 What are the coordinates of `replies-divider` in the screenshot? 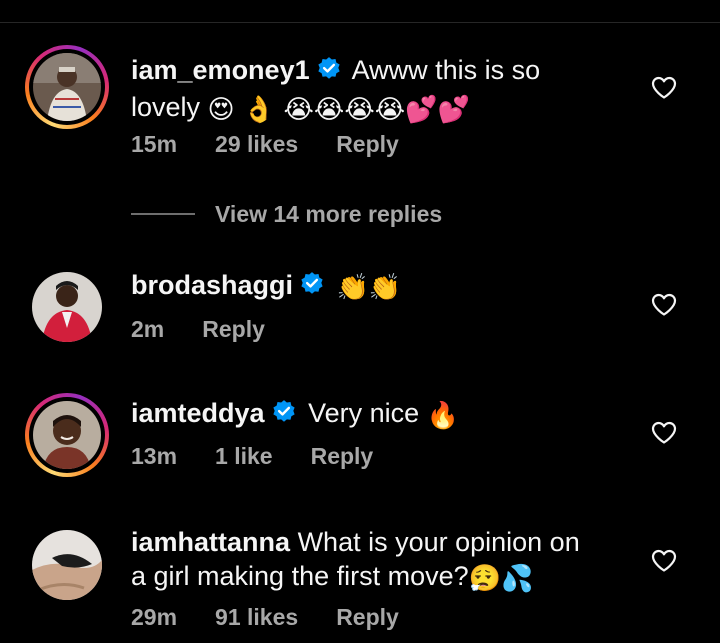 It's located at (163, 214).